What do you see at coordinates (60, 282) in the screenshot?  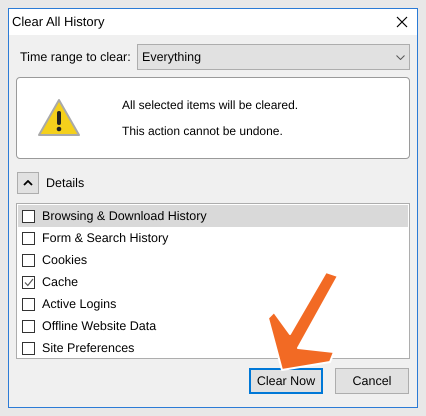 I see `item-label: Cache` at bounding box center [60, 282].